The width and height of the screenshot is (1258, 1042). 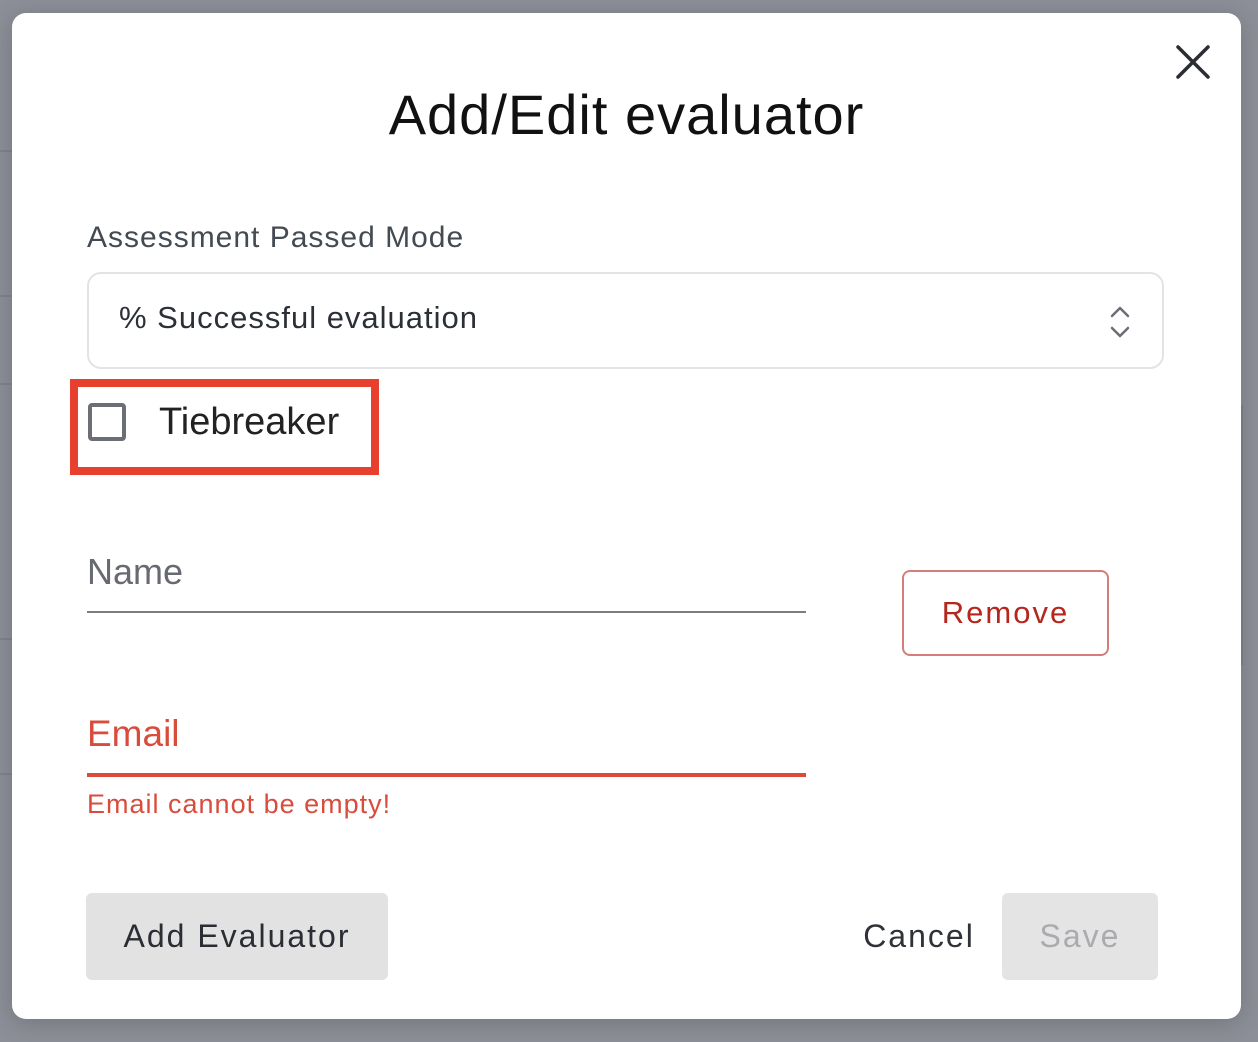 I want to click on close-icon, so click(x=1193, y=62).